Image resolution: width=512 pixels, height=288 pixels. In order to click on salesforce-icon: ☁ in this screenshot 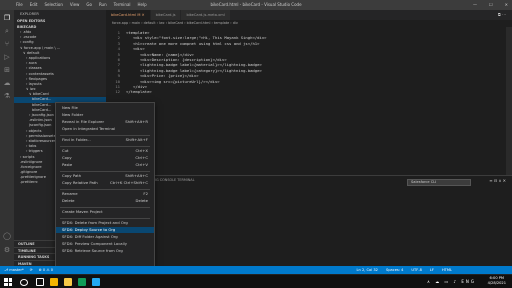, I will do `click(7, 83)`.